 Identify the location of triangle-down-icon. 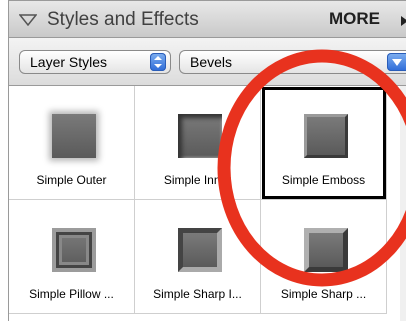
(28, 20).